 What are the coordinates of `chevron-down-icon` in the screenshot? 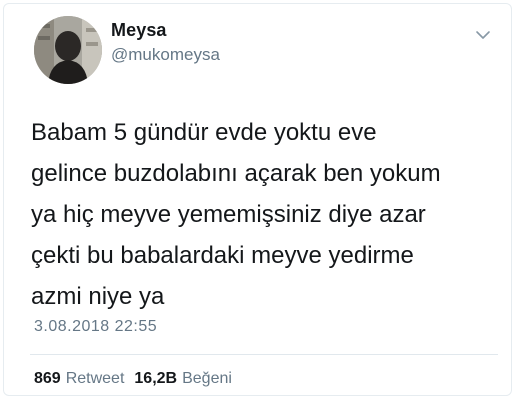 It's located at (483, 34).